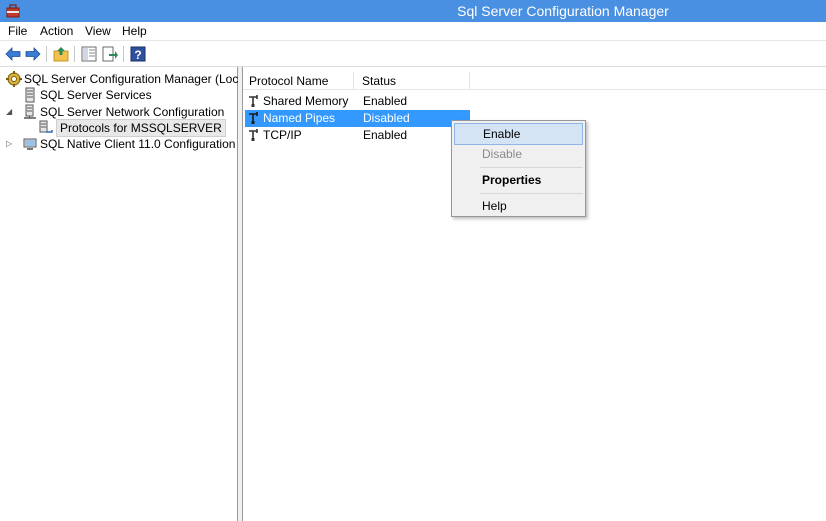  Describe the element at coordinates (46, 128) in the screenshot. I see `protocols-icon` at that location.